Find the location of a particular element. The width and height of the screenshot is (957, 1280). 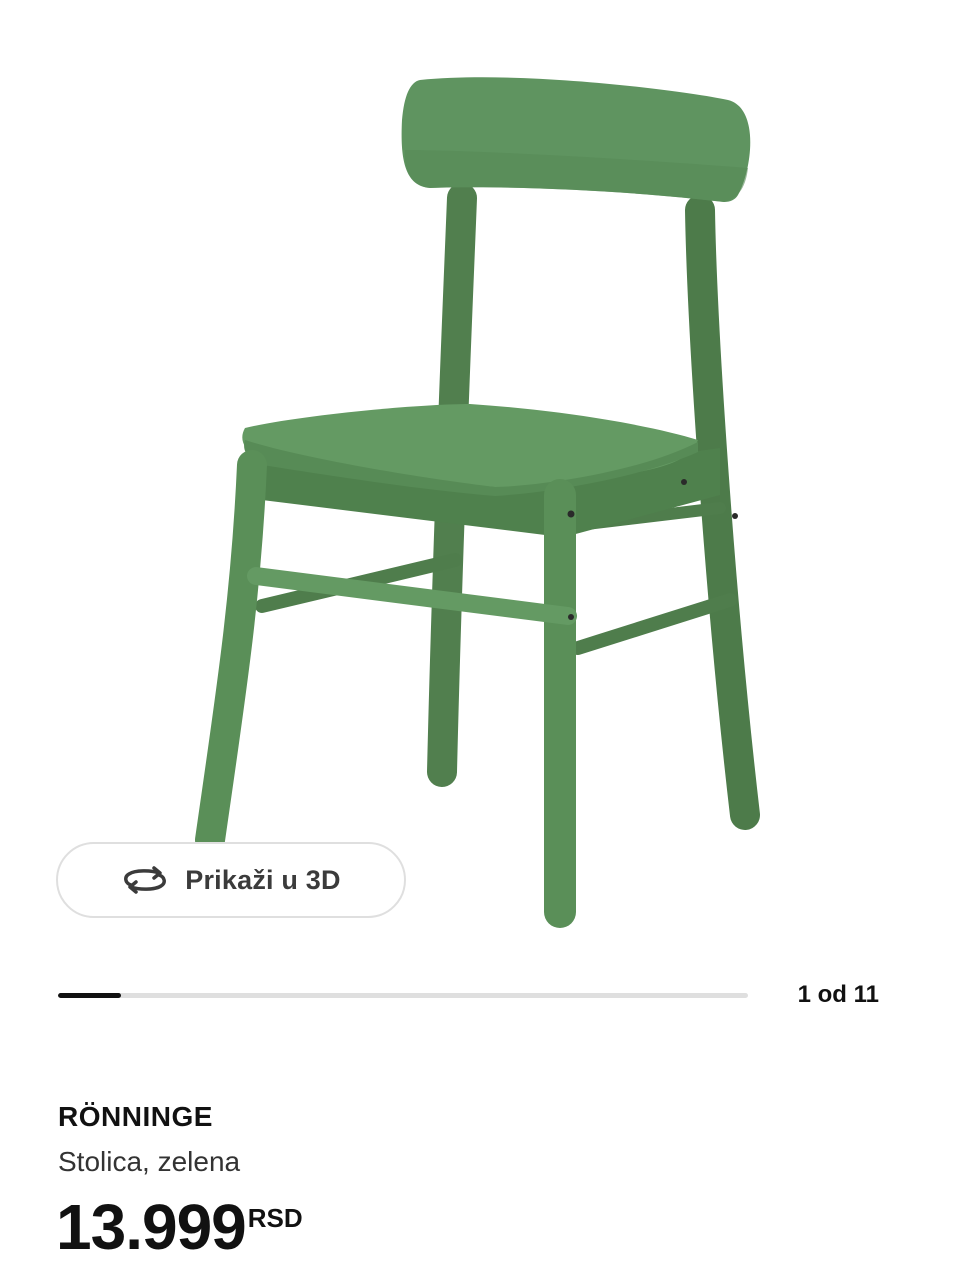

gallery-progress-fill is located at coordinates (89, 995).